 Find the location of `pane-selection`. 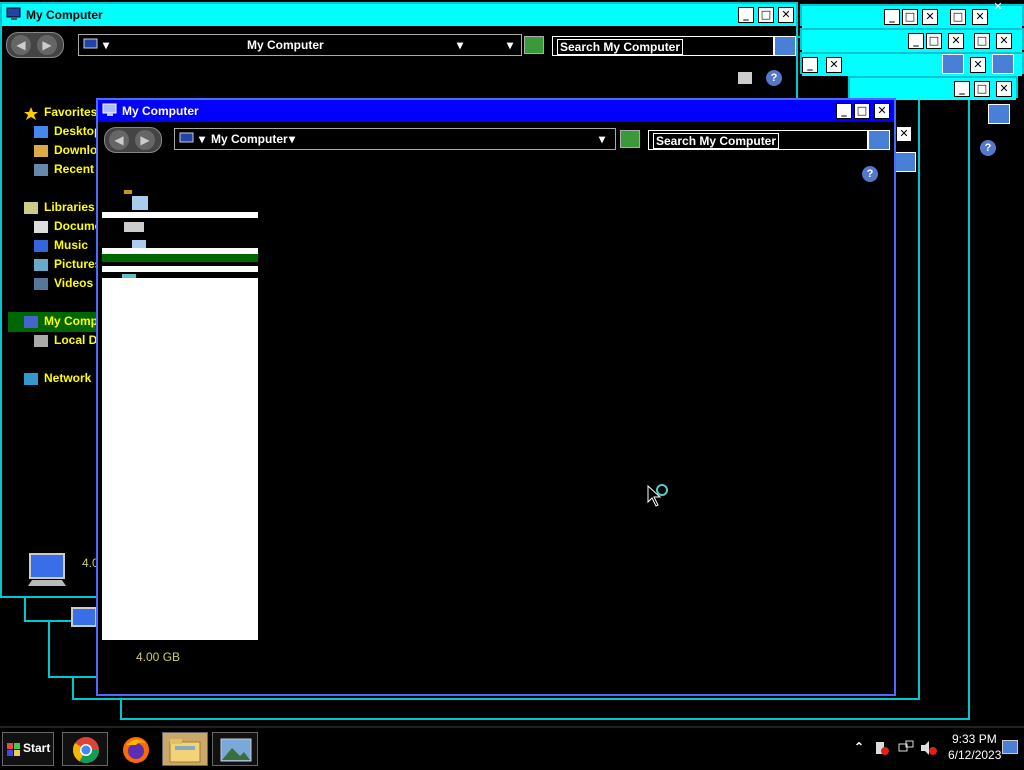

pane-selection is located at coordinates (180, 258).